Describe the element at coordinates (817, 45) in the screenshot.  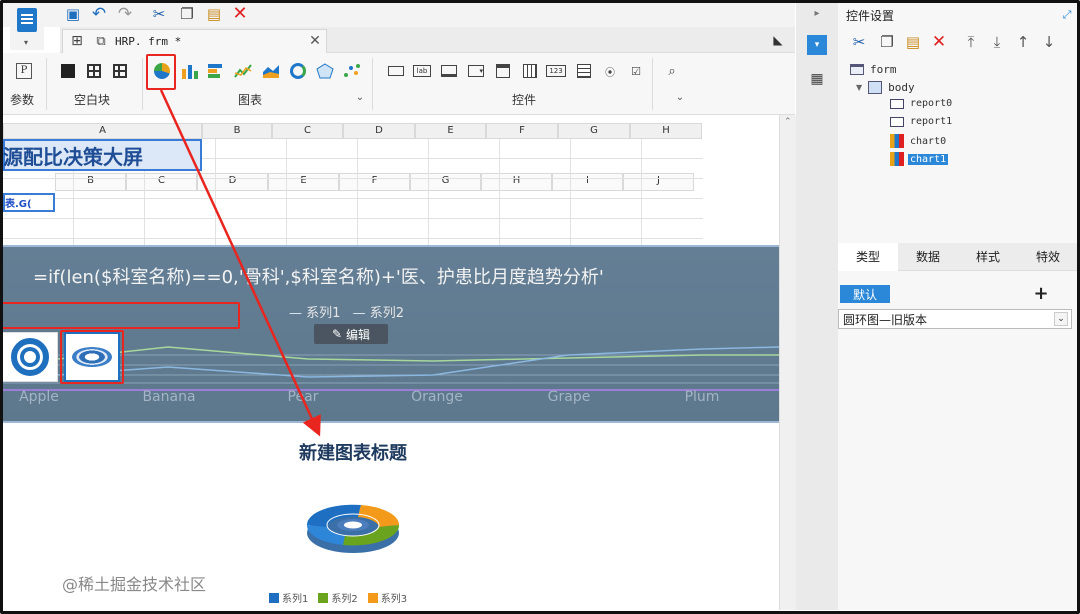
I see `widget-settings-tab-icon: ▾` at that location.